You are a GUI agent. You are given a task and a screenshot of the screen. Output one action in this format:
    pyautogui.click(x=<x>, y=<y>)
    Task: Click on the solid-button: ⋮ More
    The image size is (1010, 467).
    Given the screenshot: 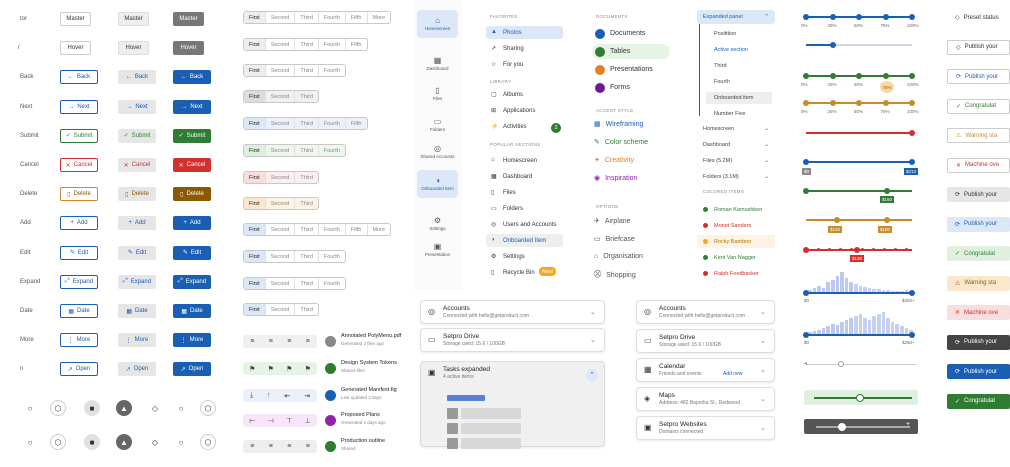 What is the action you would take?
    pyautogui.click(x=192, y=340)
    